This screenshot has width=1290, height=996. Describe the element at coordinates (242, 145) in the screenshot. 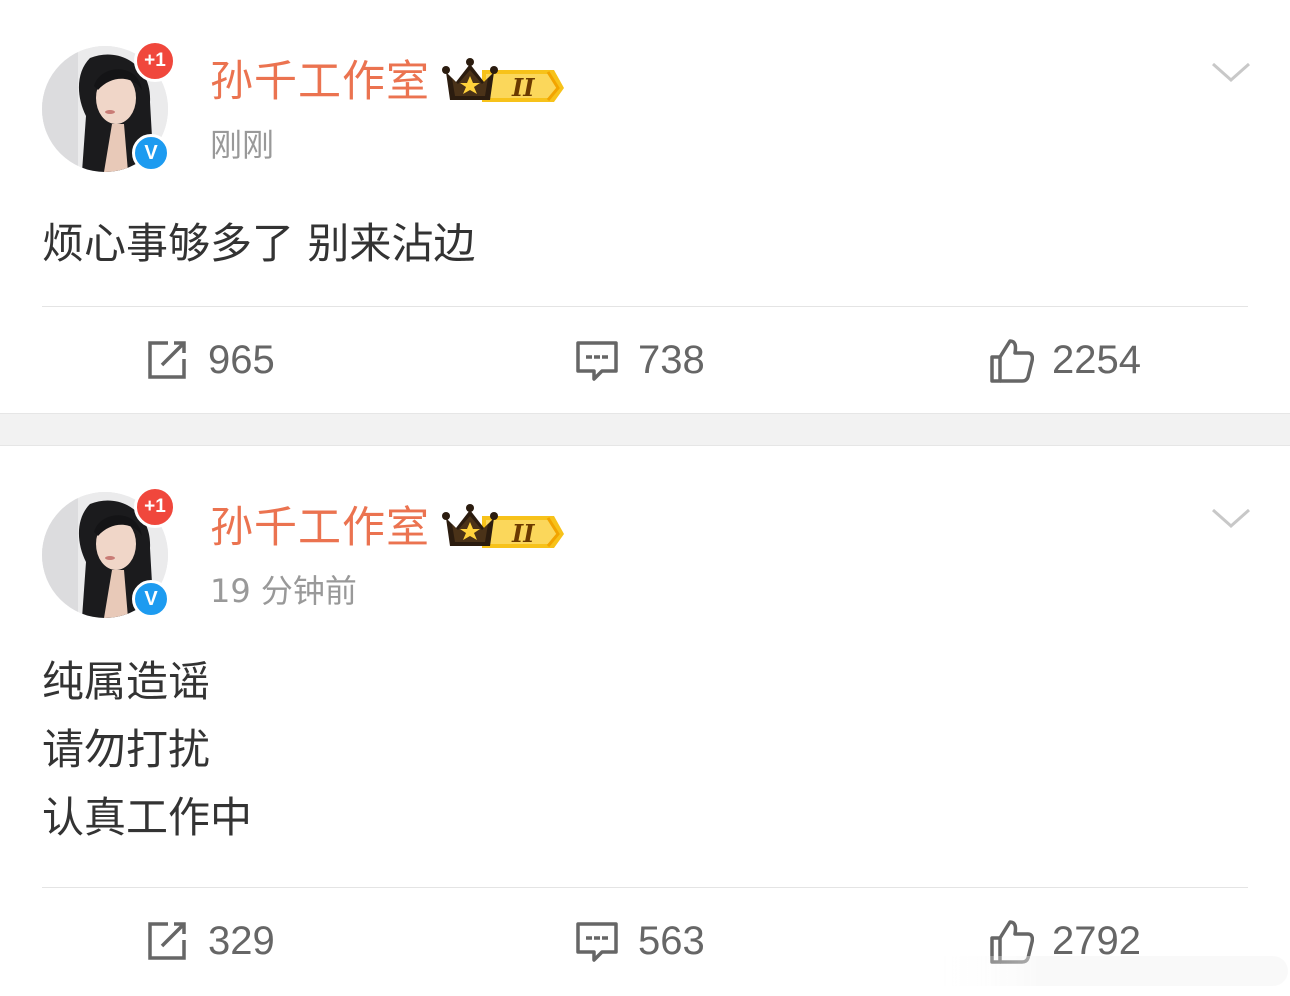

I see `post-time: 刚刚` at that location.